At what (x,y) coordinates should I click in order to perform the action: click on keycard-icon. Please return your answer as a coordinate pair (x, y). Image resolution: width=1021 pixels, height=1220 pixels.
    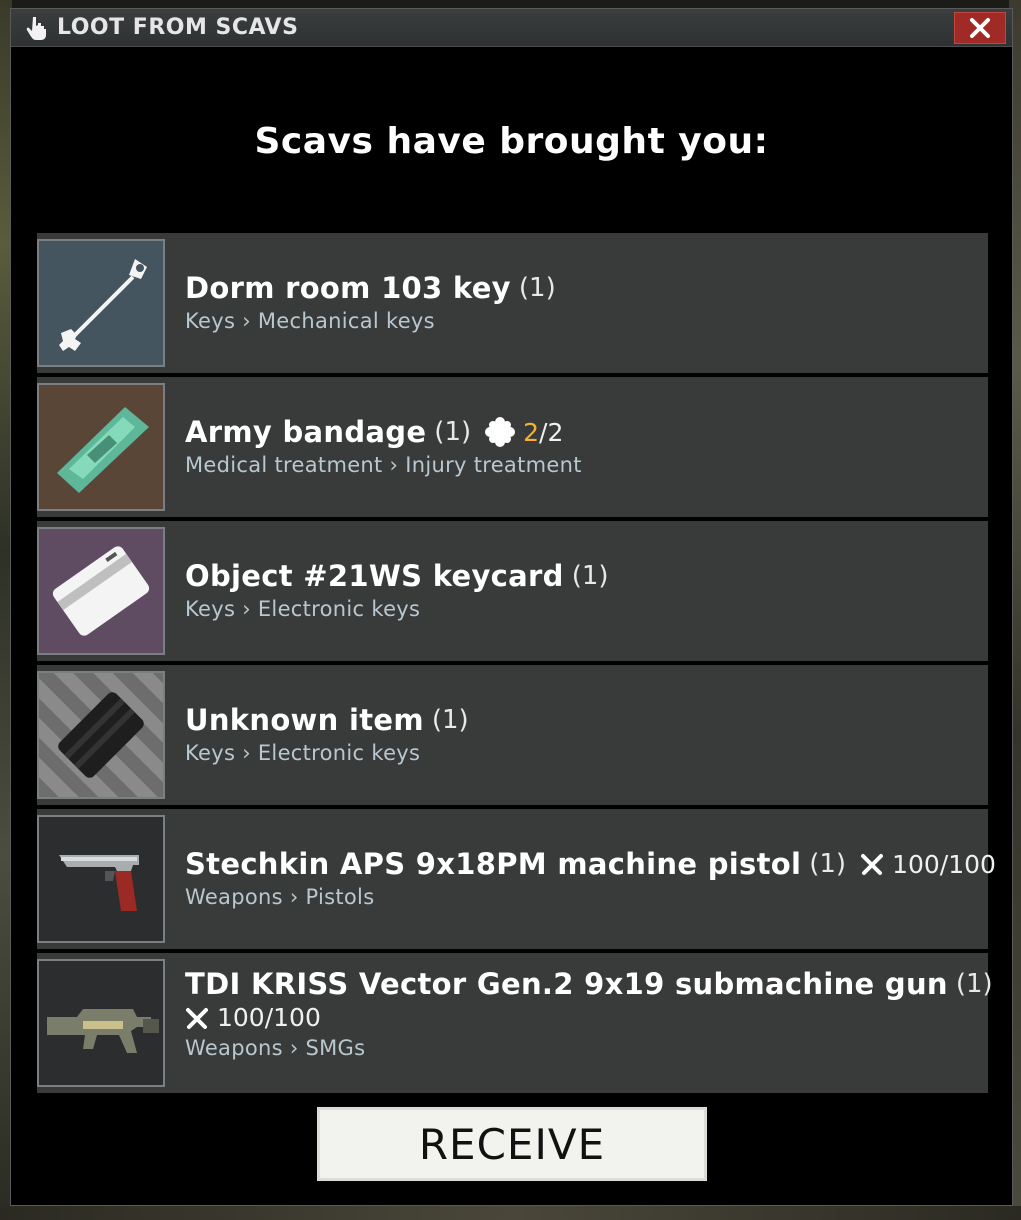
    Looking at the image, I should click on (101, 591).